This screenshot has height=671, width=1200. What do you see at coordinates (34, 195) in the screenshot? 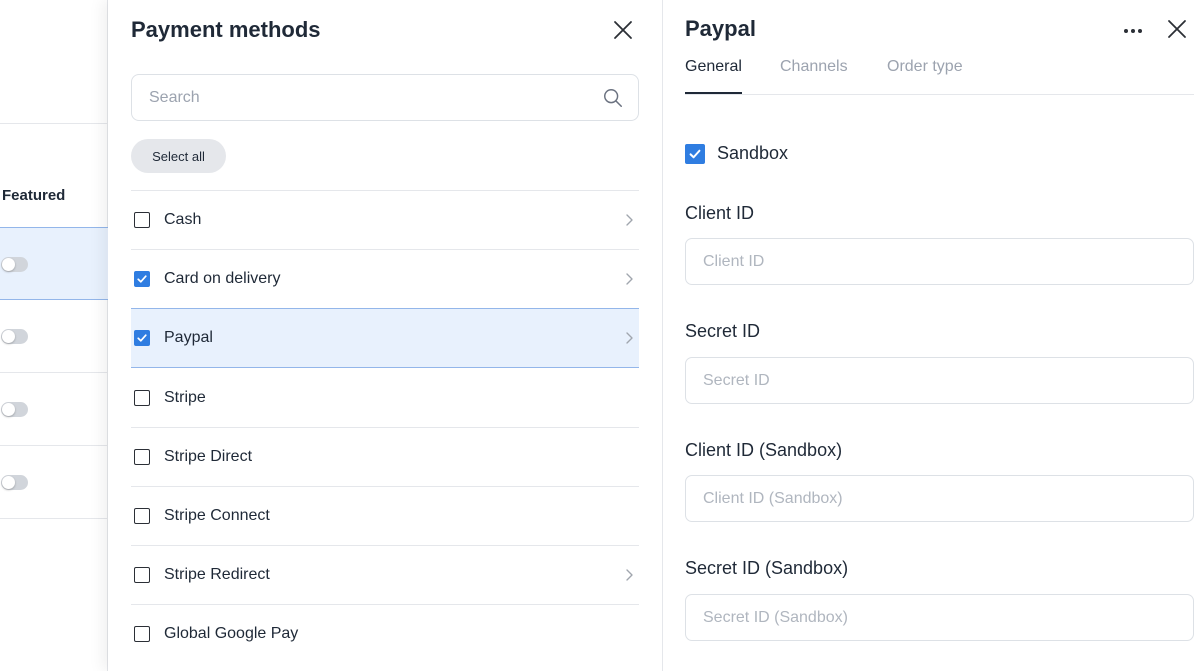
I see `featured-column-header: Featured` at bounding box center [34, 195].